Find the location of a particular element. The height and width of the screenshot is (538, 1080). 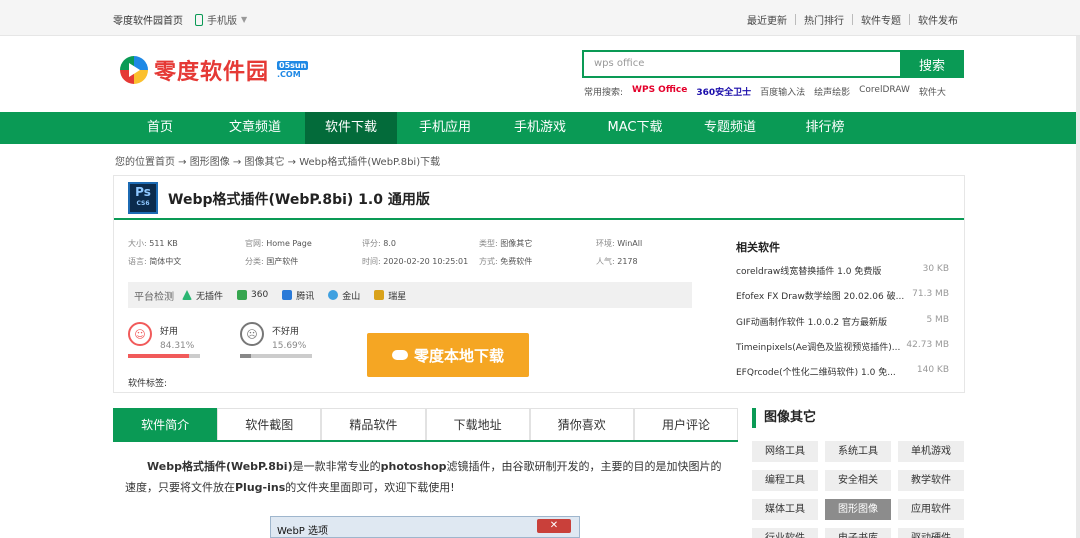

cloud-icon is located at coordinates (399, 355).